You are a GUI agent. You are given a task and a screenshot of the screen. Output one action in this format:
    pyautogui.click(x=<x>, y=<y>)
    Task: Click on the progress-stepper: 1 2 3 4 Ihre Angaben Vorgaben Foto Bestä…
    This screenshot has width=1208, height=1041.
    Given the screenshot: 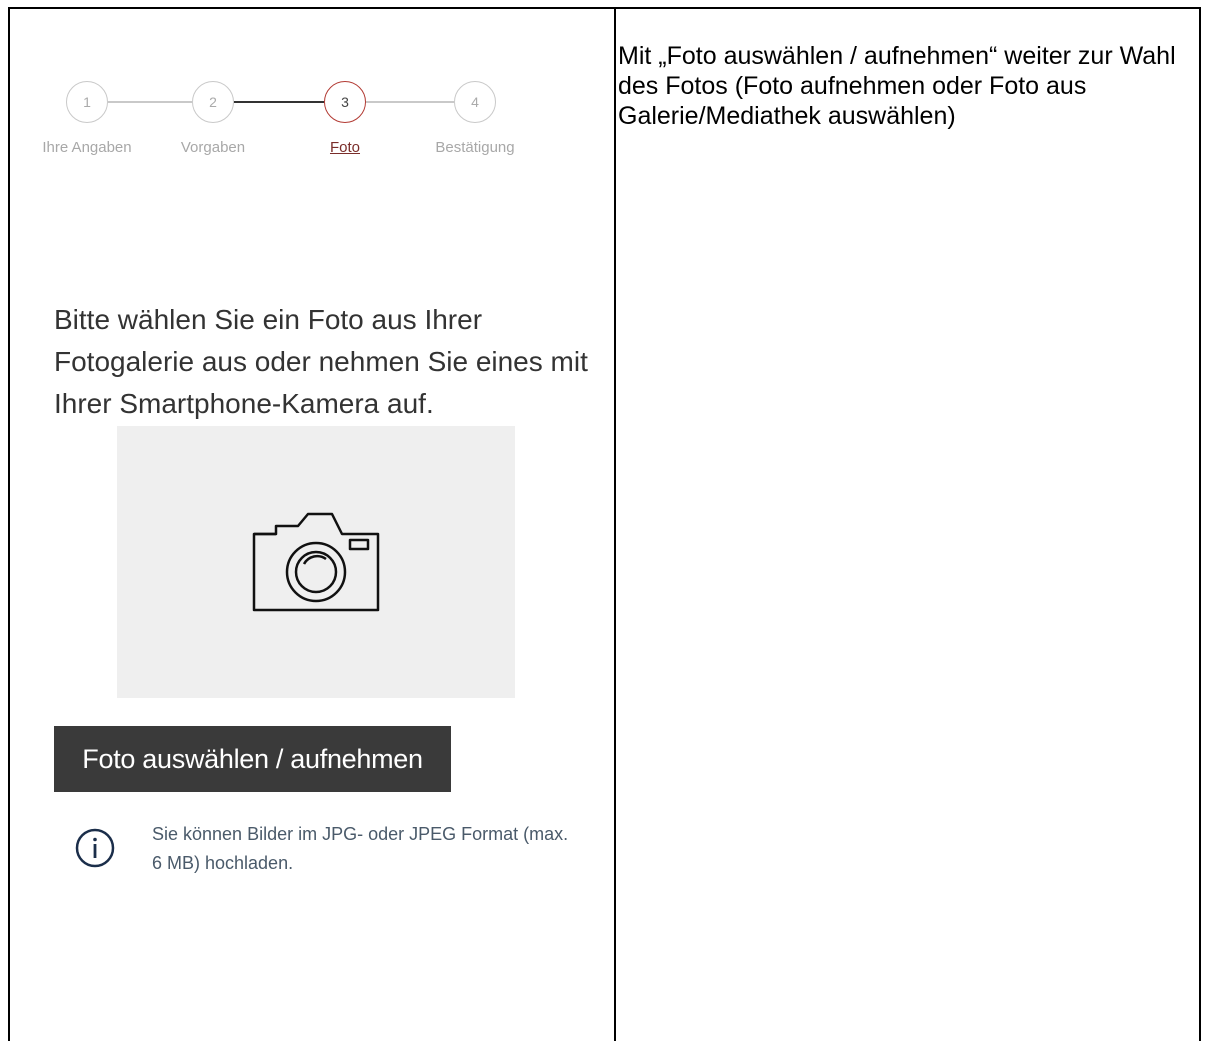 What is the action you would take?
    pyautogui.click(x=290, y=126)
    